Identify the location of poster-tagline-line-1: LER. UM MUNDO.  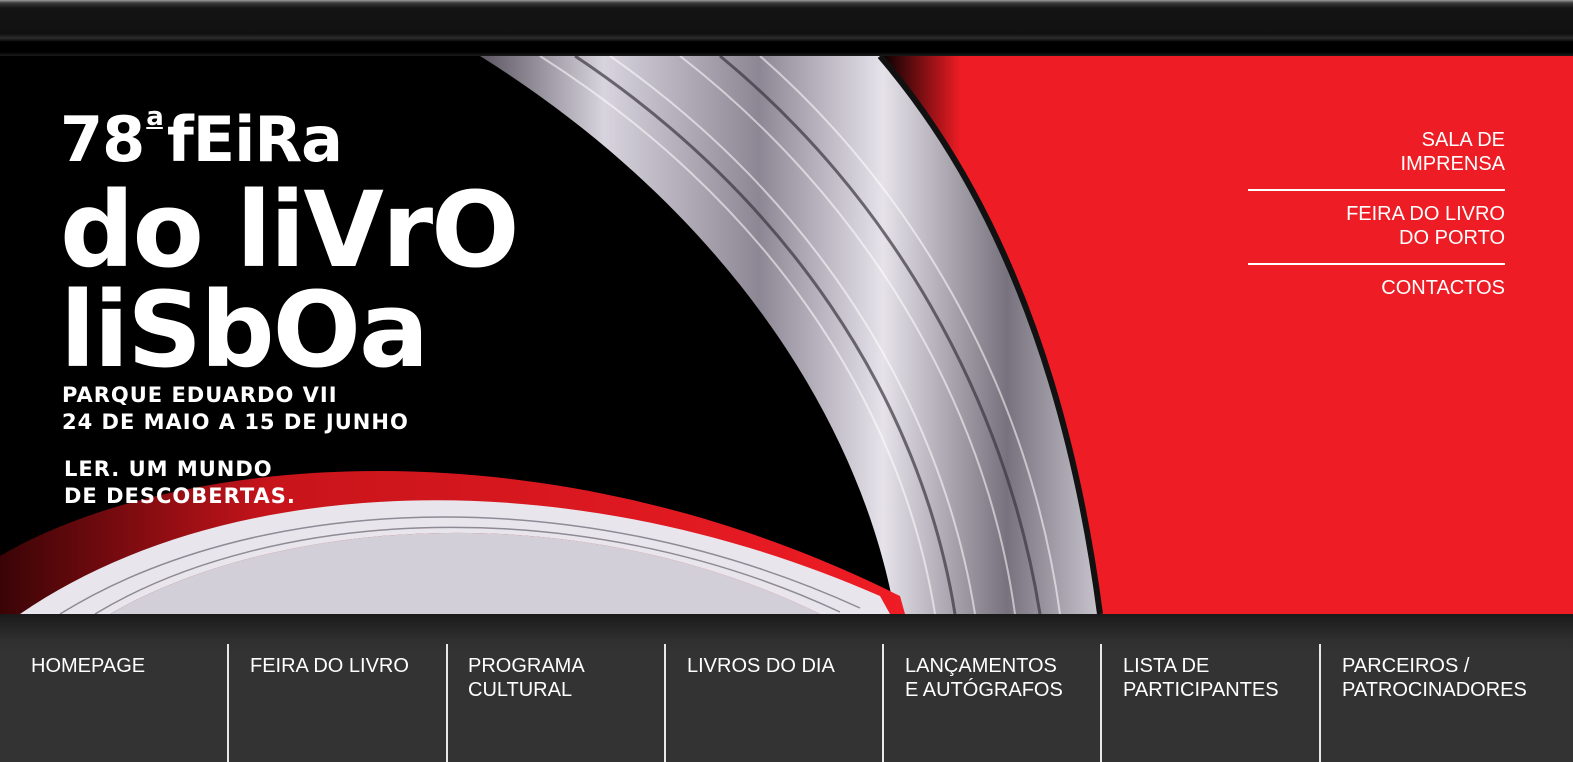
(168, 469).